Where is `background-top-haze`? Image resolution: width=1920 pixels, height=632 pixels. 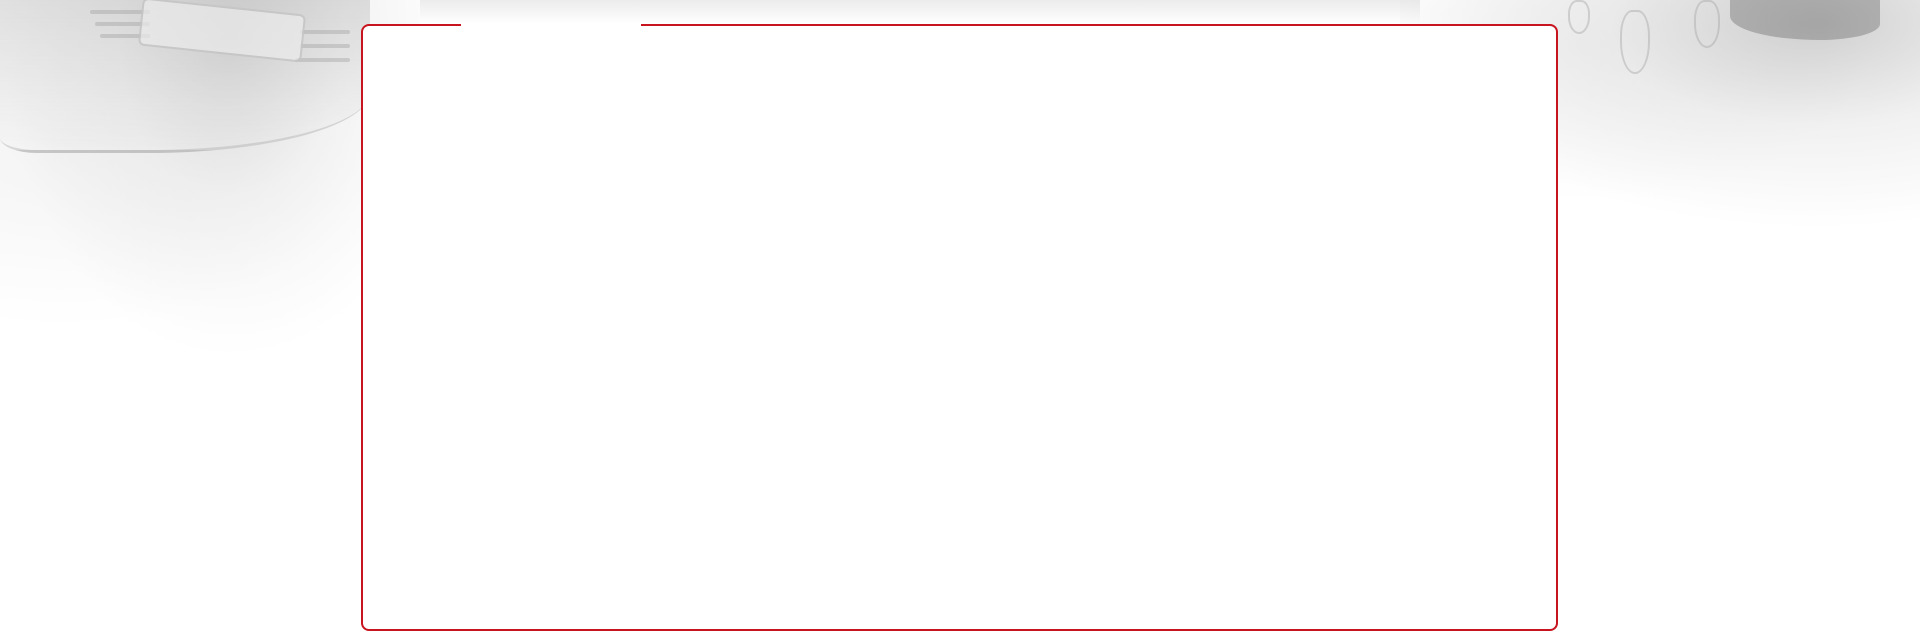 background-top-haze is located at coordinates (920, 12).